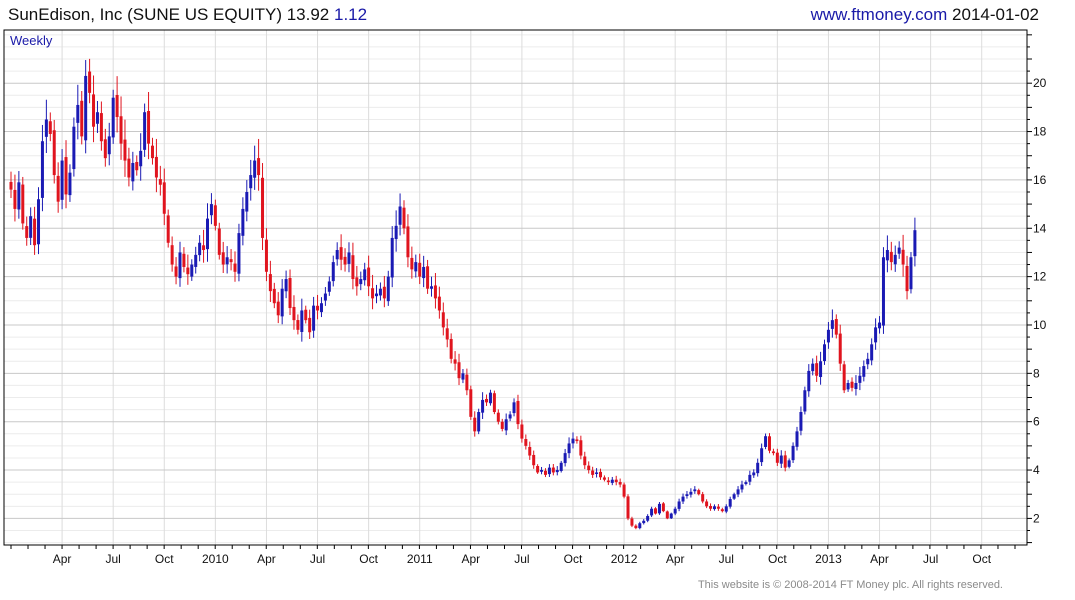 The height and width of the screenshot is (600, 1075). I want to click on y-tick-label: 8, so click(1036, 373).